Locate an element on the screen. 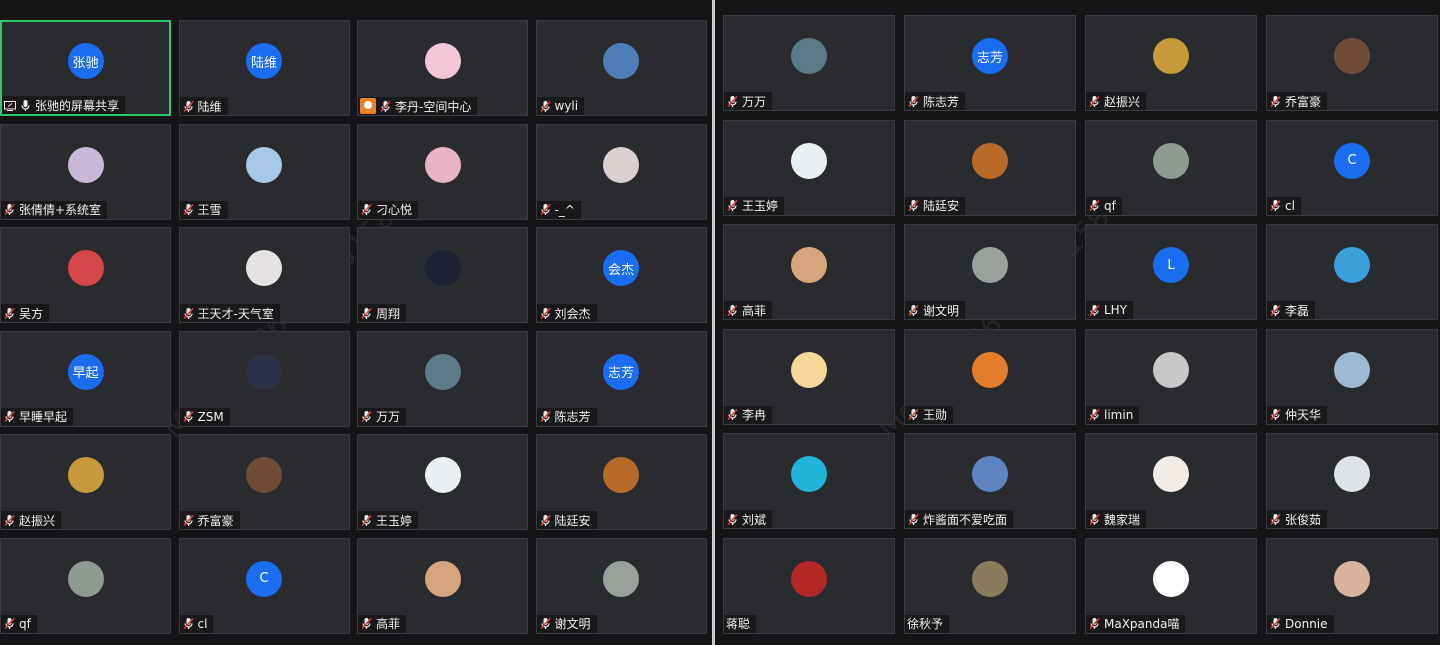  participant-tile: 陆维 陆维 is located at coordinates (264, 68).